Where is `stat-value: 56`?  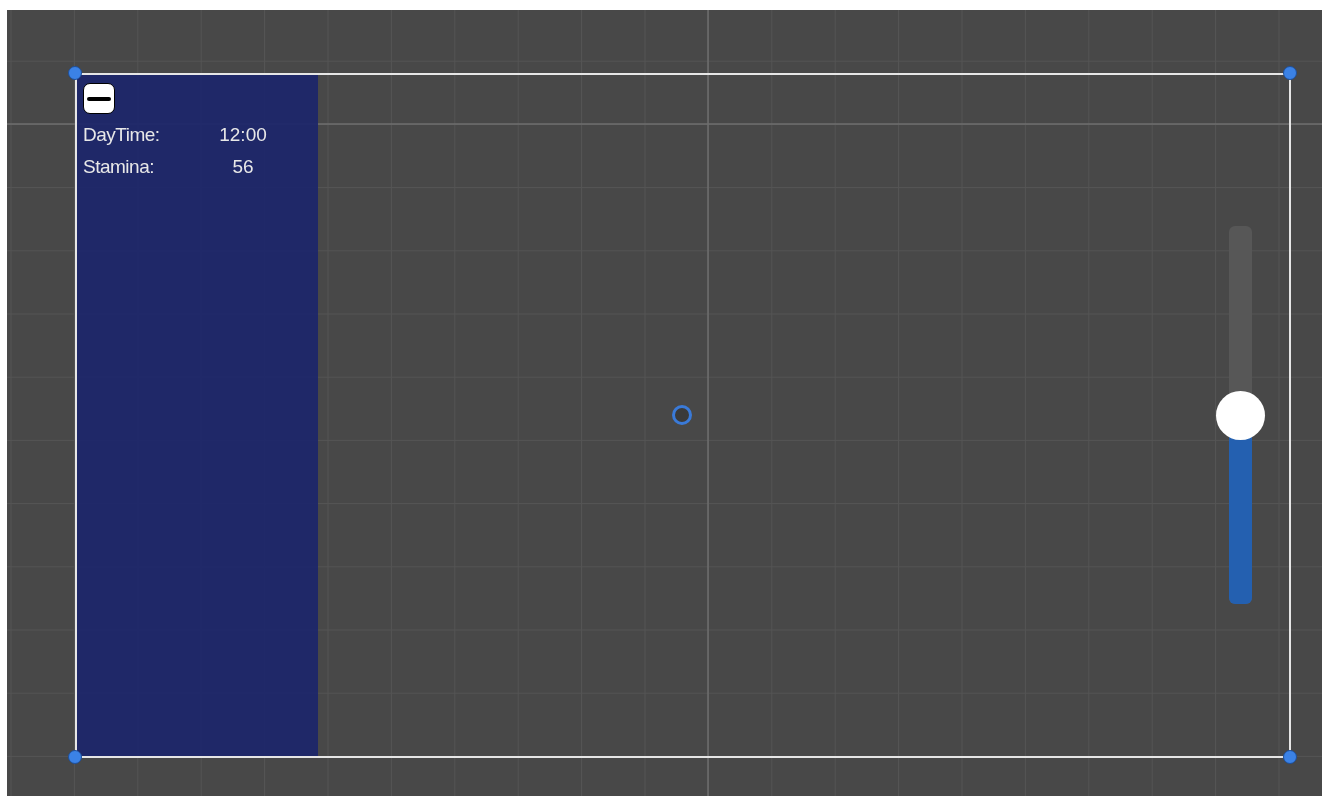
stat-value: 56 is located at coordinates (243, 166).